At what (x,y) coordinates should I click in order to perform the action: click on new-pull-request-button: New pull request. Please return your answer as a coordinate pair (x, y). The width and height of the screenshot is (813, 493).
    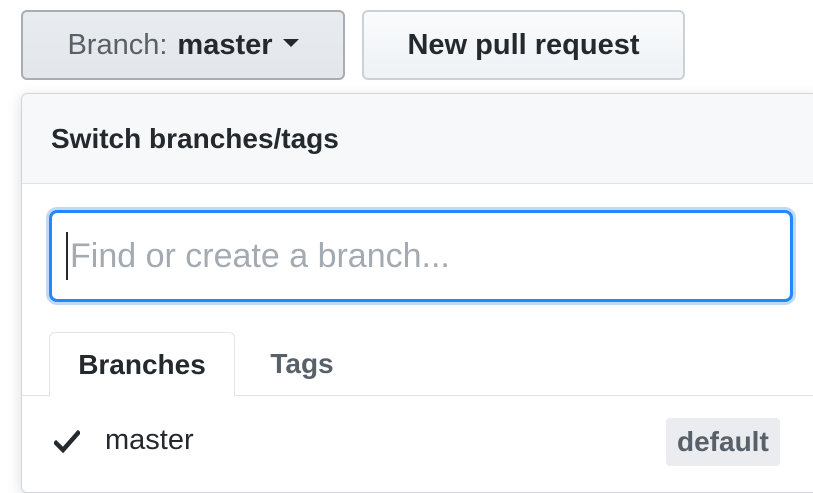
    Looking at the image, I should click on (523, 45).